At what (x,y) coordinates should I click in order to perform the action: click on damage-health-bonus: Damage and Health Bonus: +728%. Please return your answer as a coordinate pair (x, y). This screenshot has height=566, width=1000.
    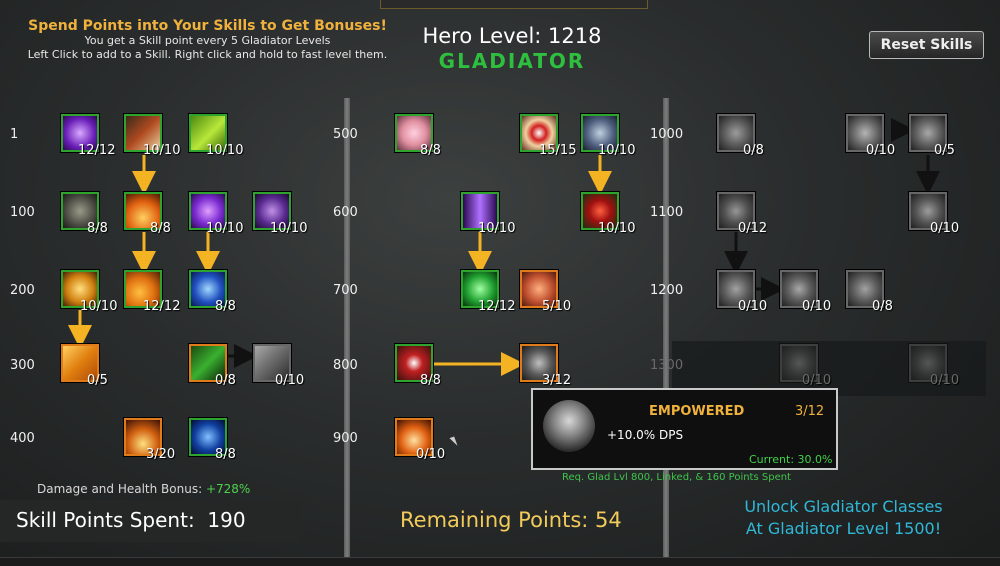
    Looking at the image, I should click on (143, 489).